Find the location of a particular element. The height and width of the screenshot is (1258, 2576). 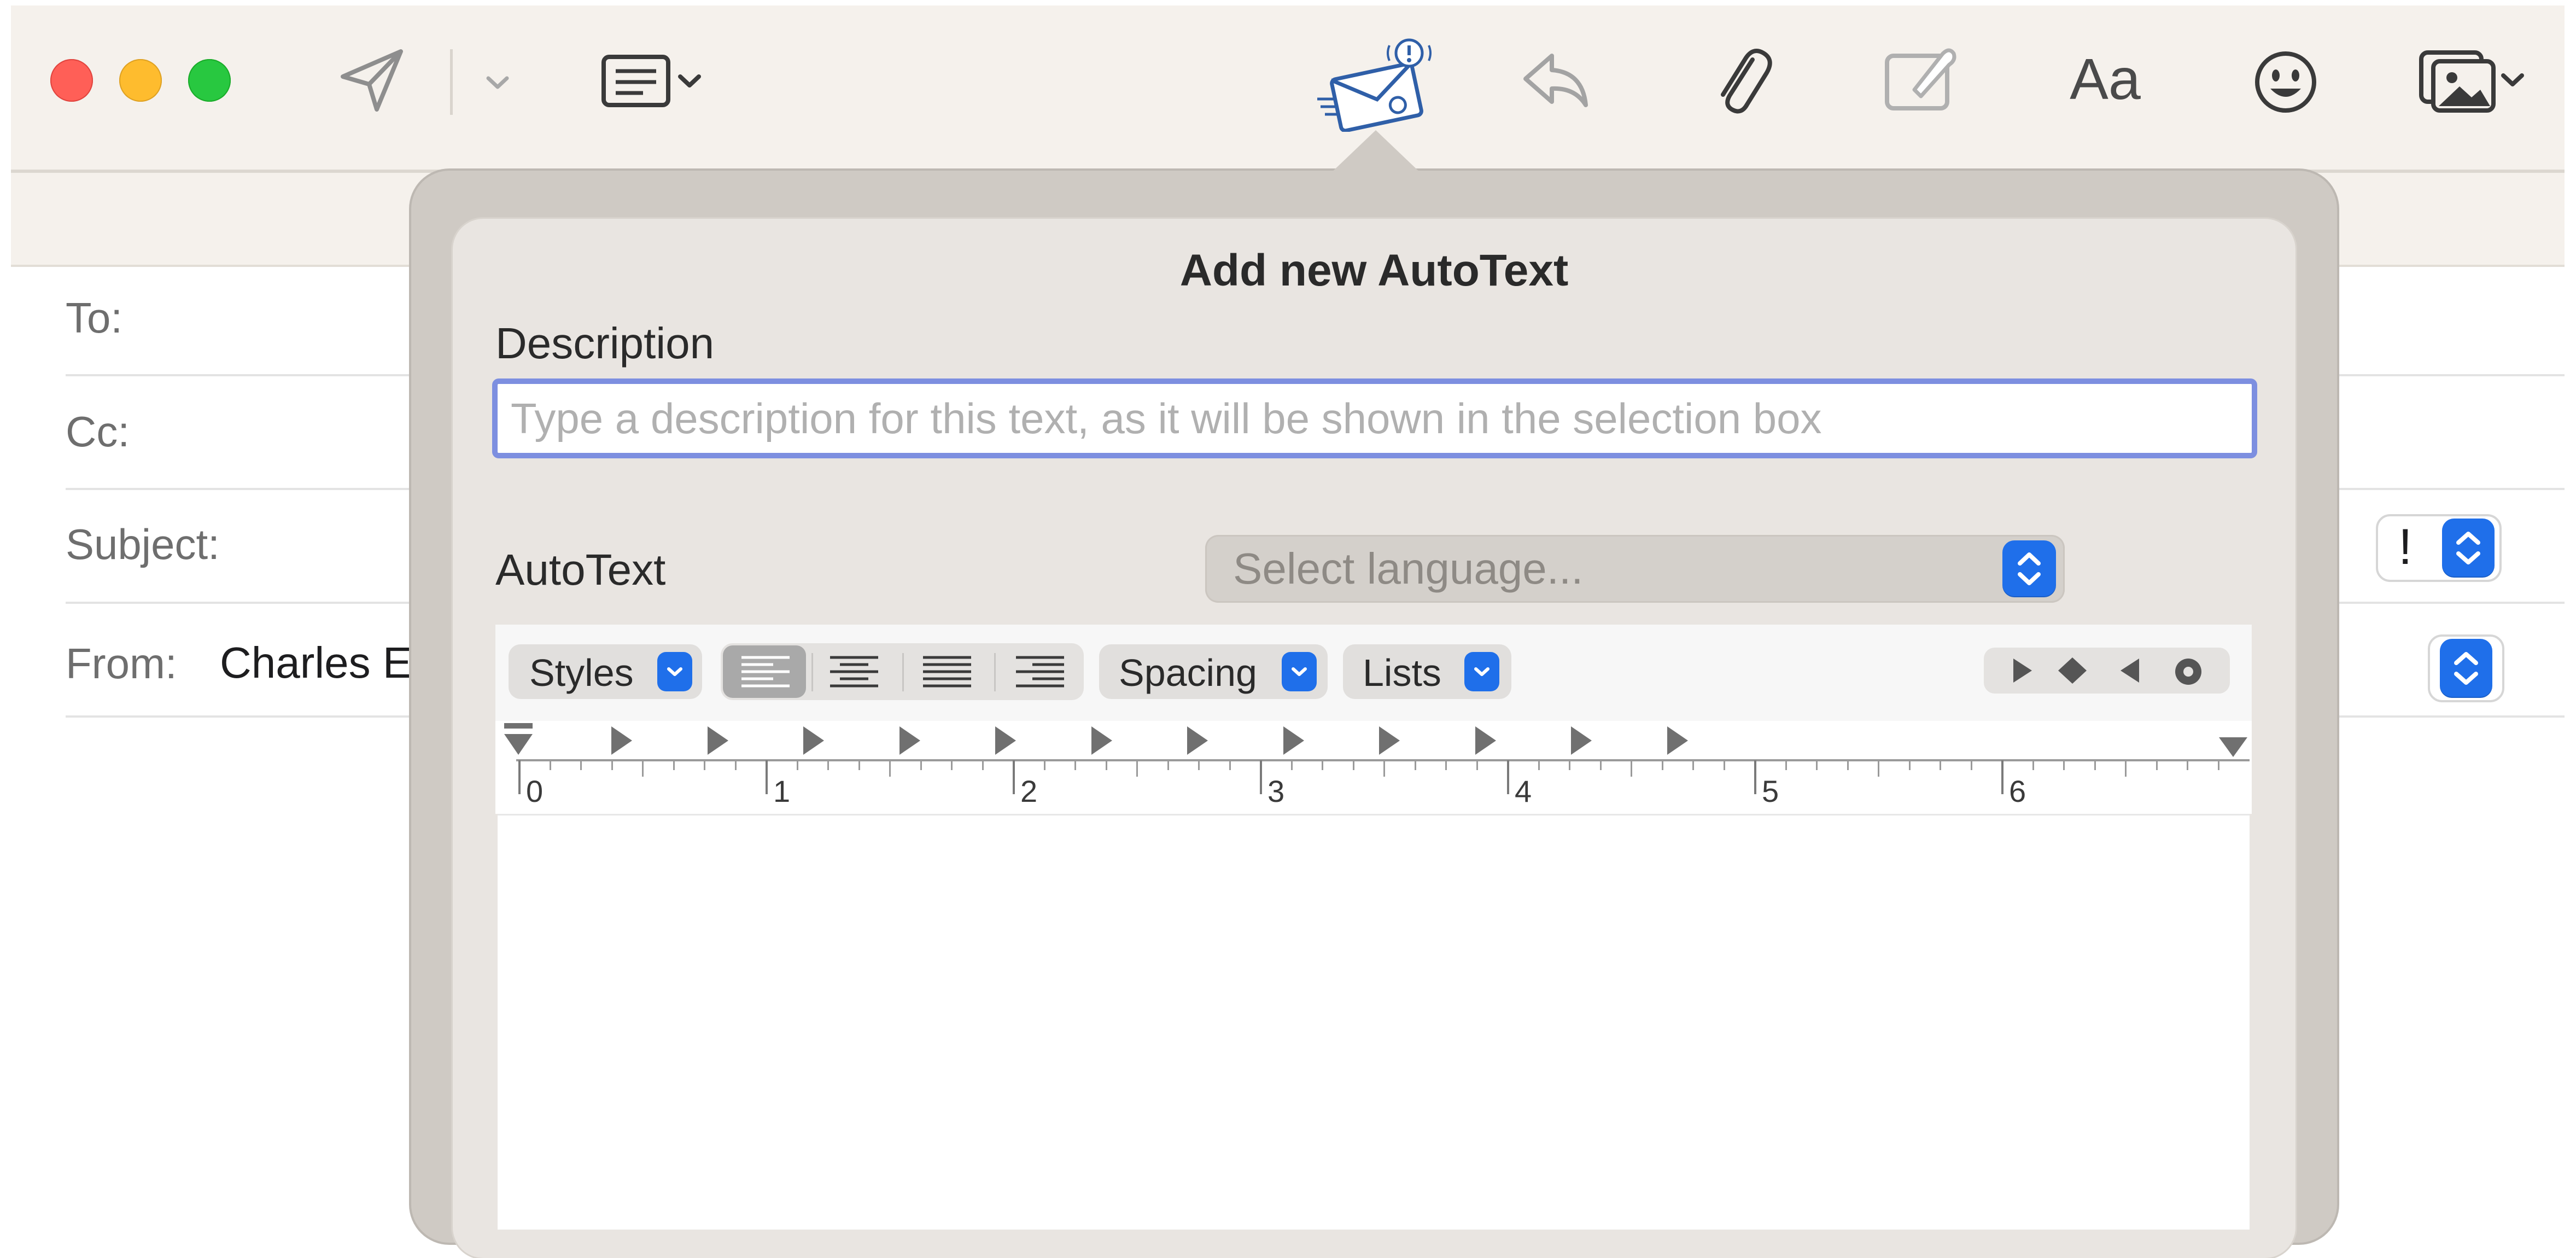

right-tab-button is located at coordinates (2131, 672).